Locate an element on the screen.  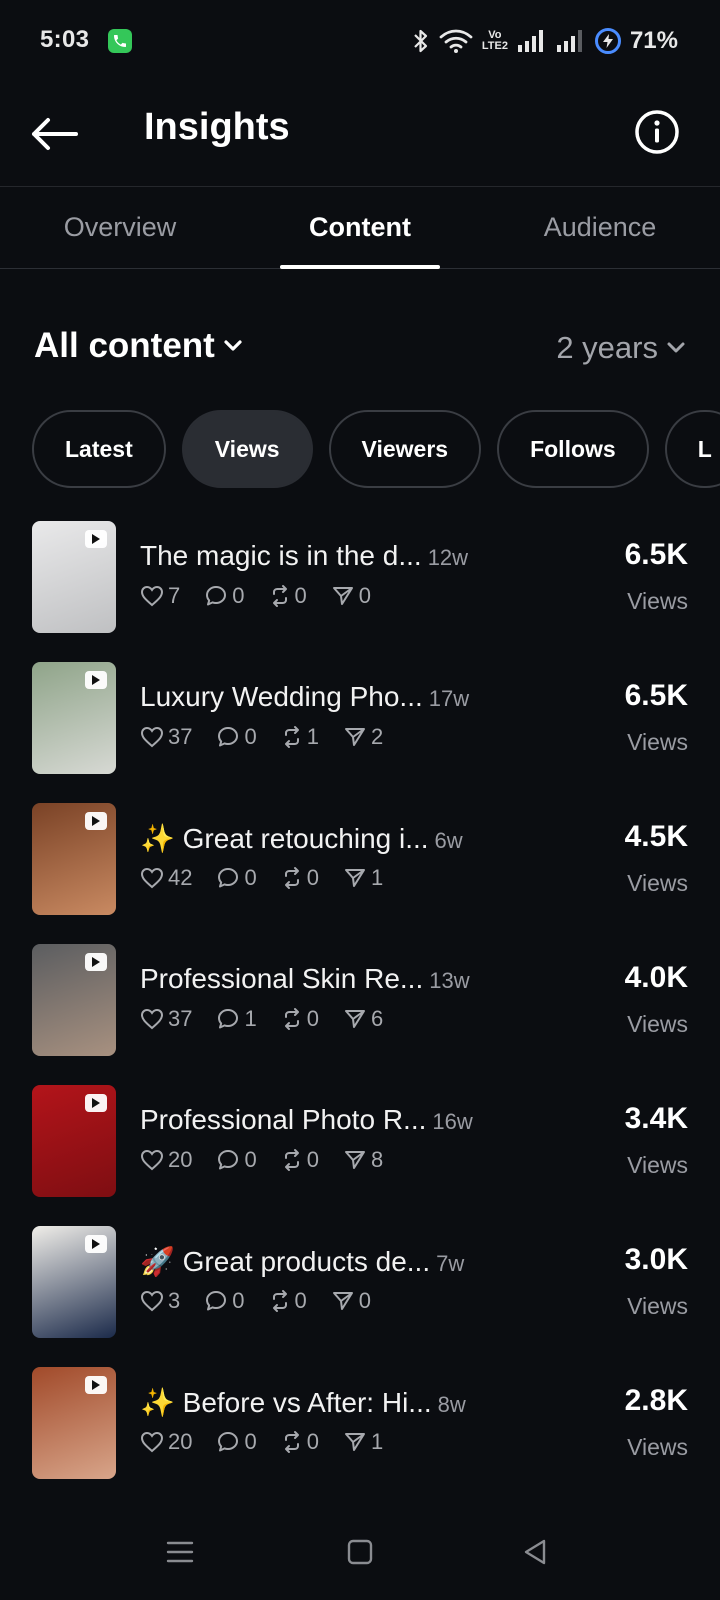
back-nav-button is located at coordinates (535, 1552).